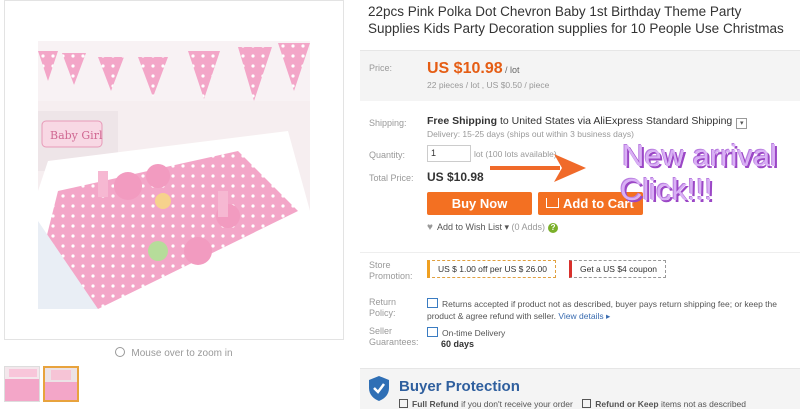 The height and width of the screenshot is (409, 800). What do you see at coordinates (512, 70) in the screenshot?
I see `price-unit: / lot` at bounding box center [512, 70].